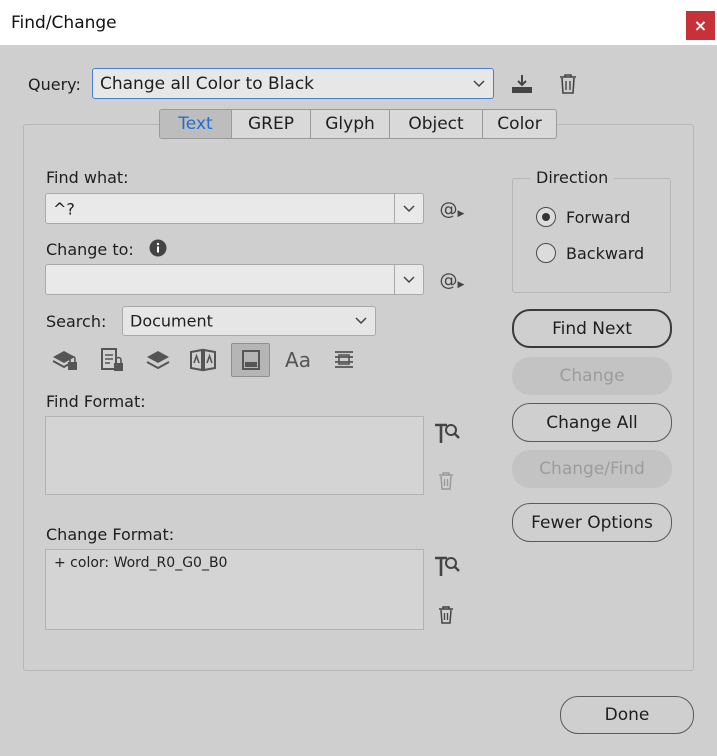 The height and width of the screenshot is (756, 717). What do you see at coordinates (234, 279) in the screenshot?
I see `change-to-input` at bounding box center [234, 279].